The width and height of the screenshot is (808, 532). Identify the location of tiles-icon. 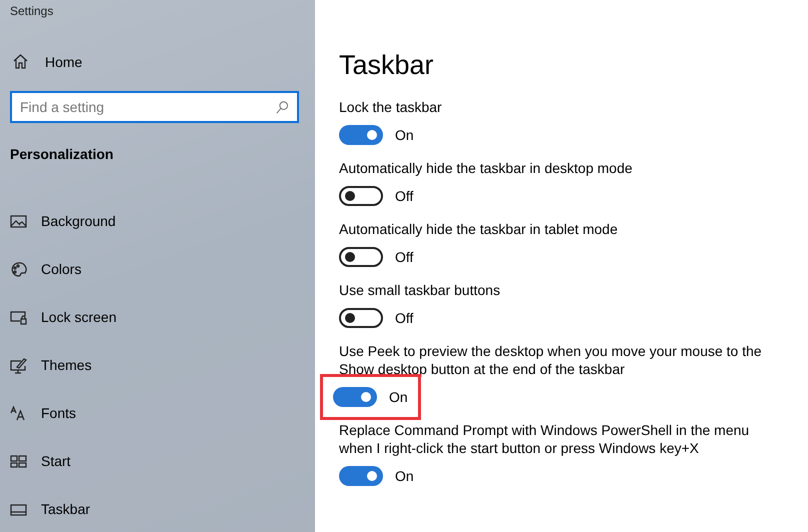
(18, 461).